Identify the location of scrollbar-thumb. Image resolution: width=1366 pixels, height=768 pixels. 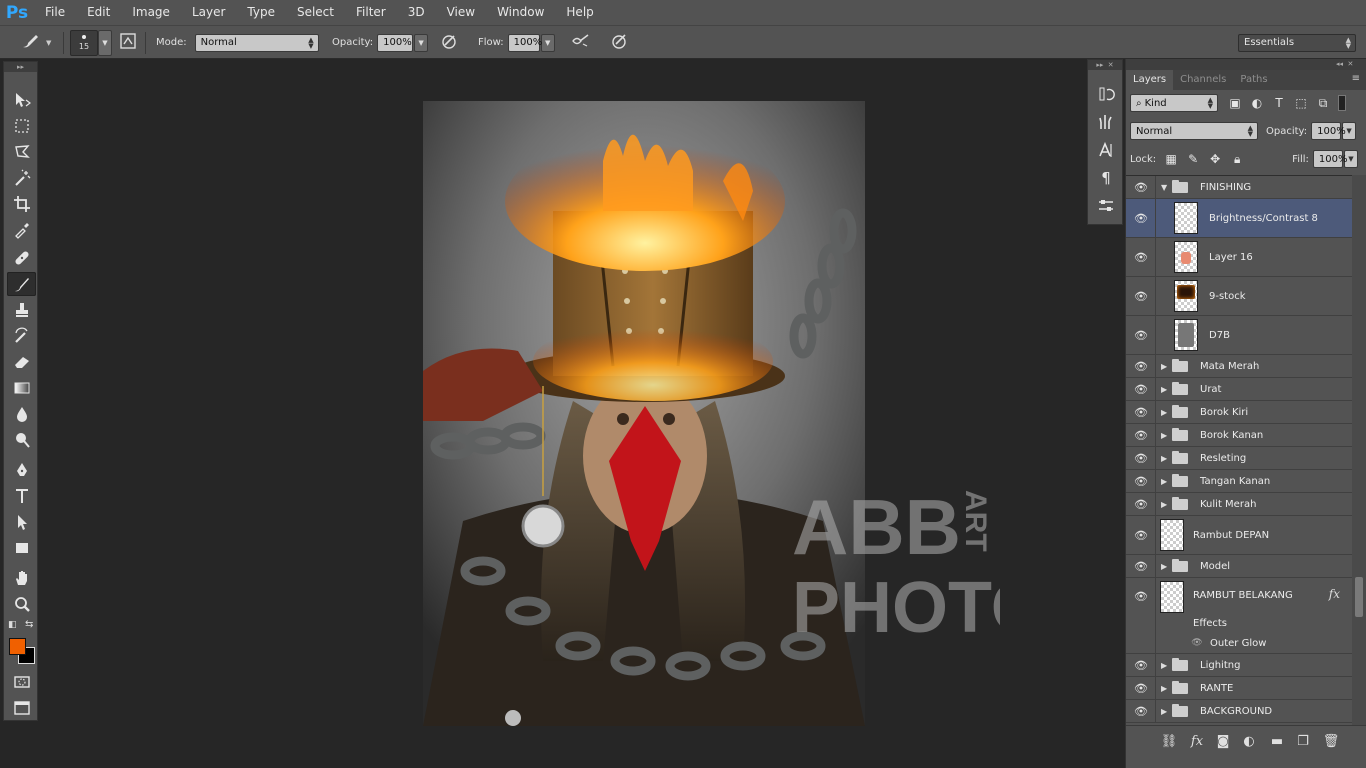
(1359, 597).